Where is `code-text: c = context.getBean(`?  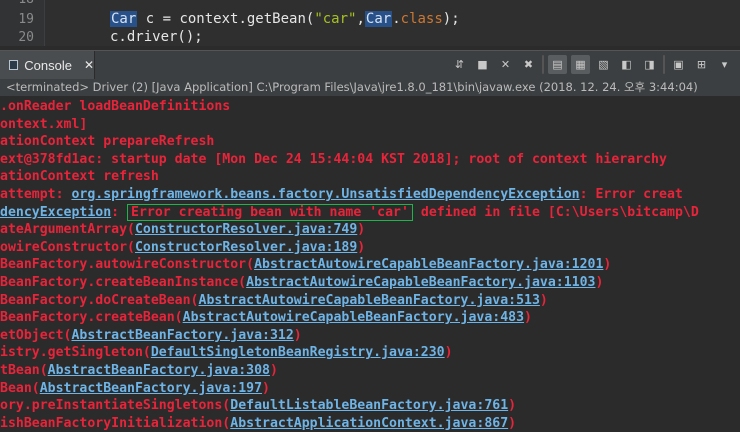 code-text: c = context.getBean( is located at coordinates (226, 19).